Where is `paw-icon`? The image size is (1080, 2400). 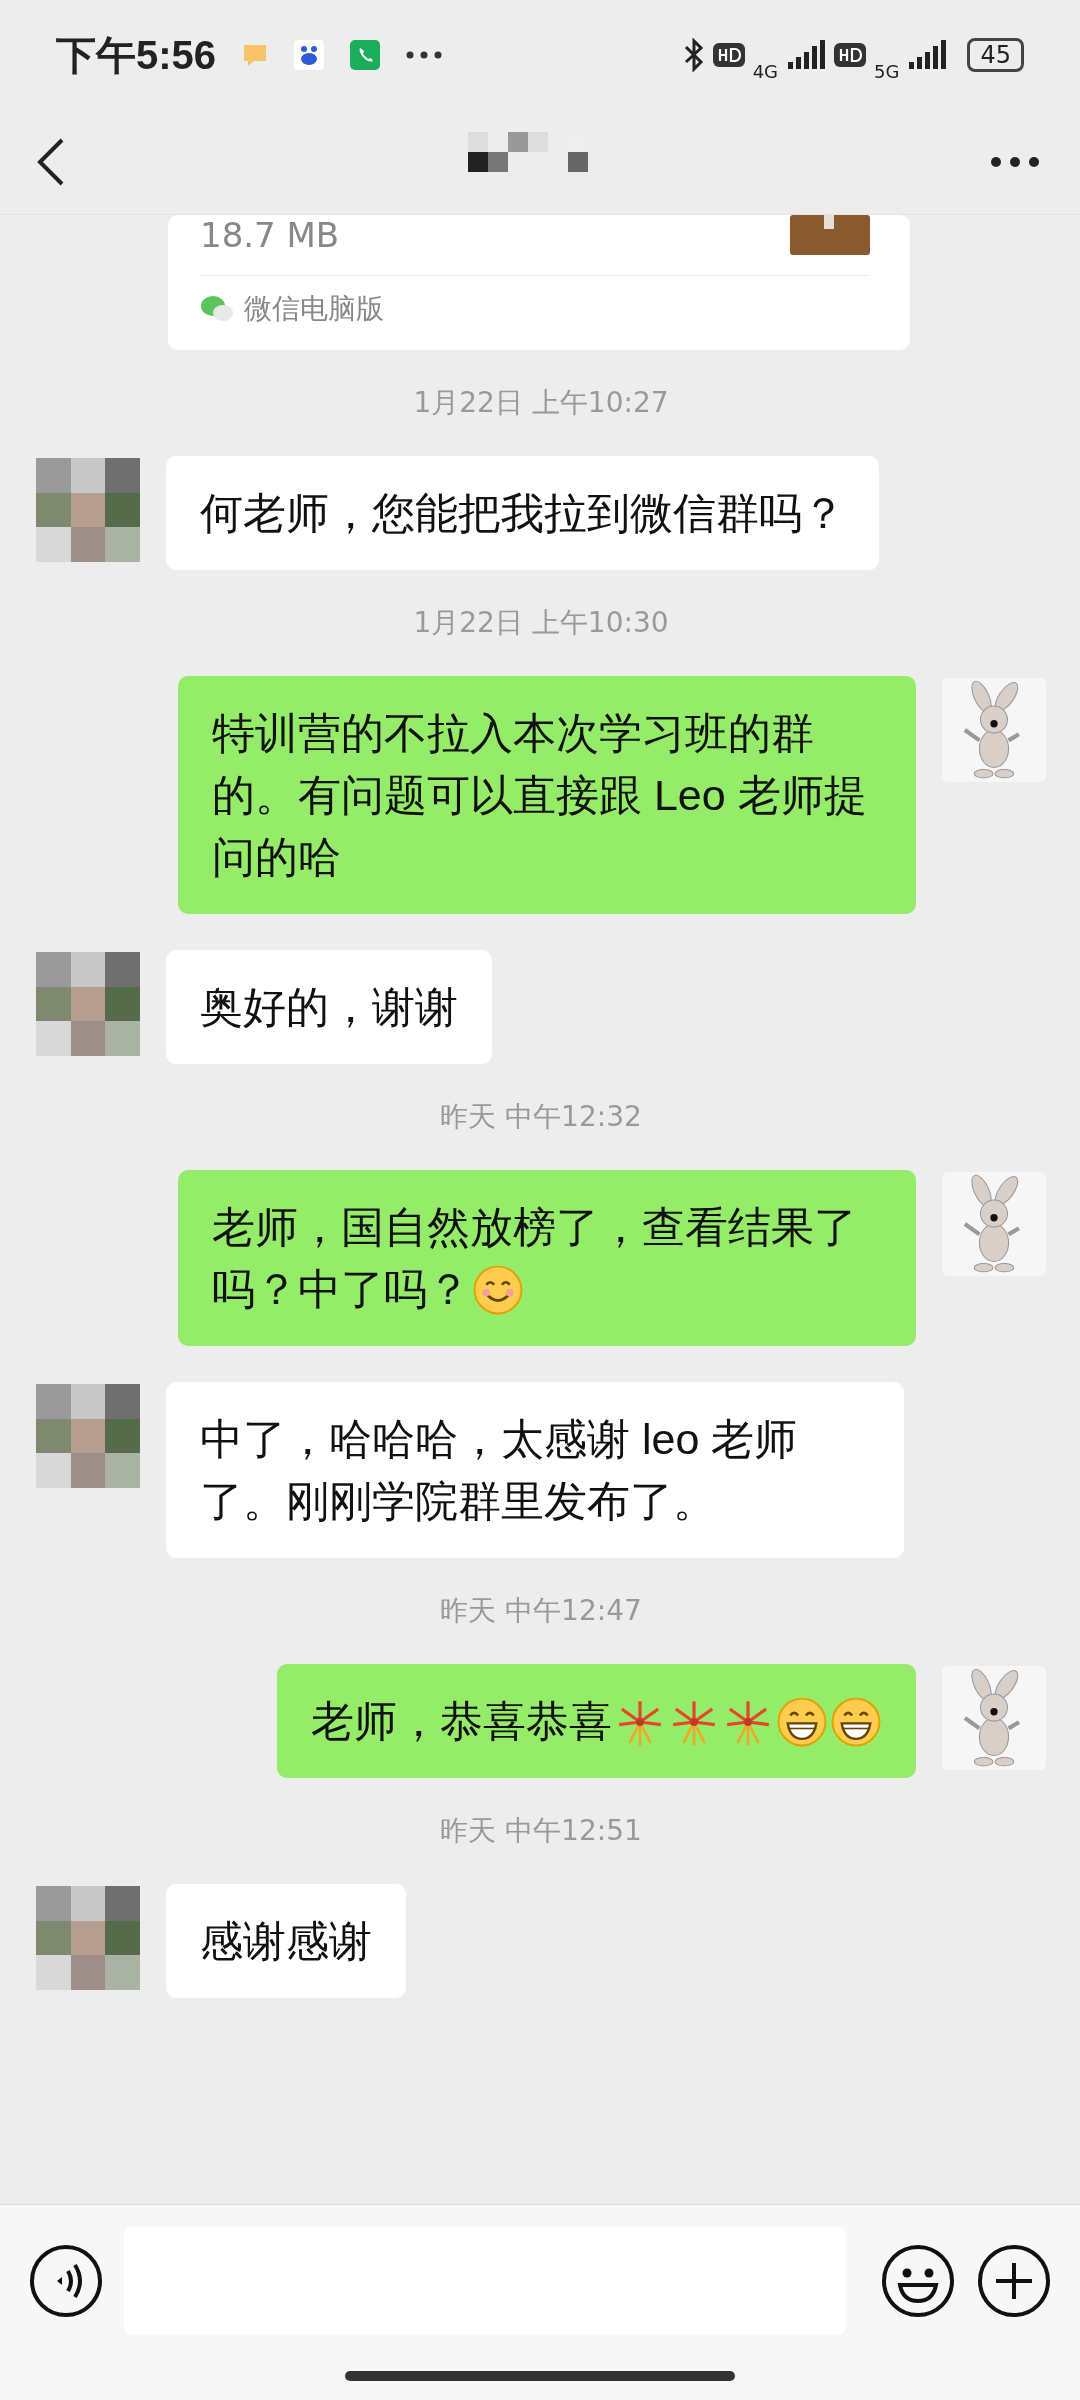 paw-icon is located at coordinates (309, 55).